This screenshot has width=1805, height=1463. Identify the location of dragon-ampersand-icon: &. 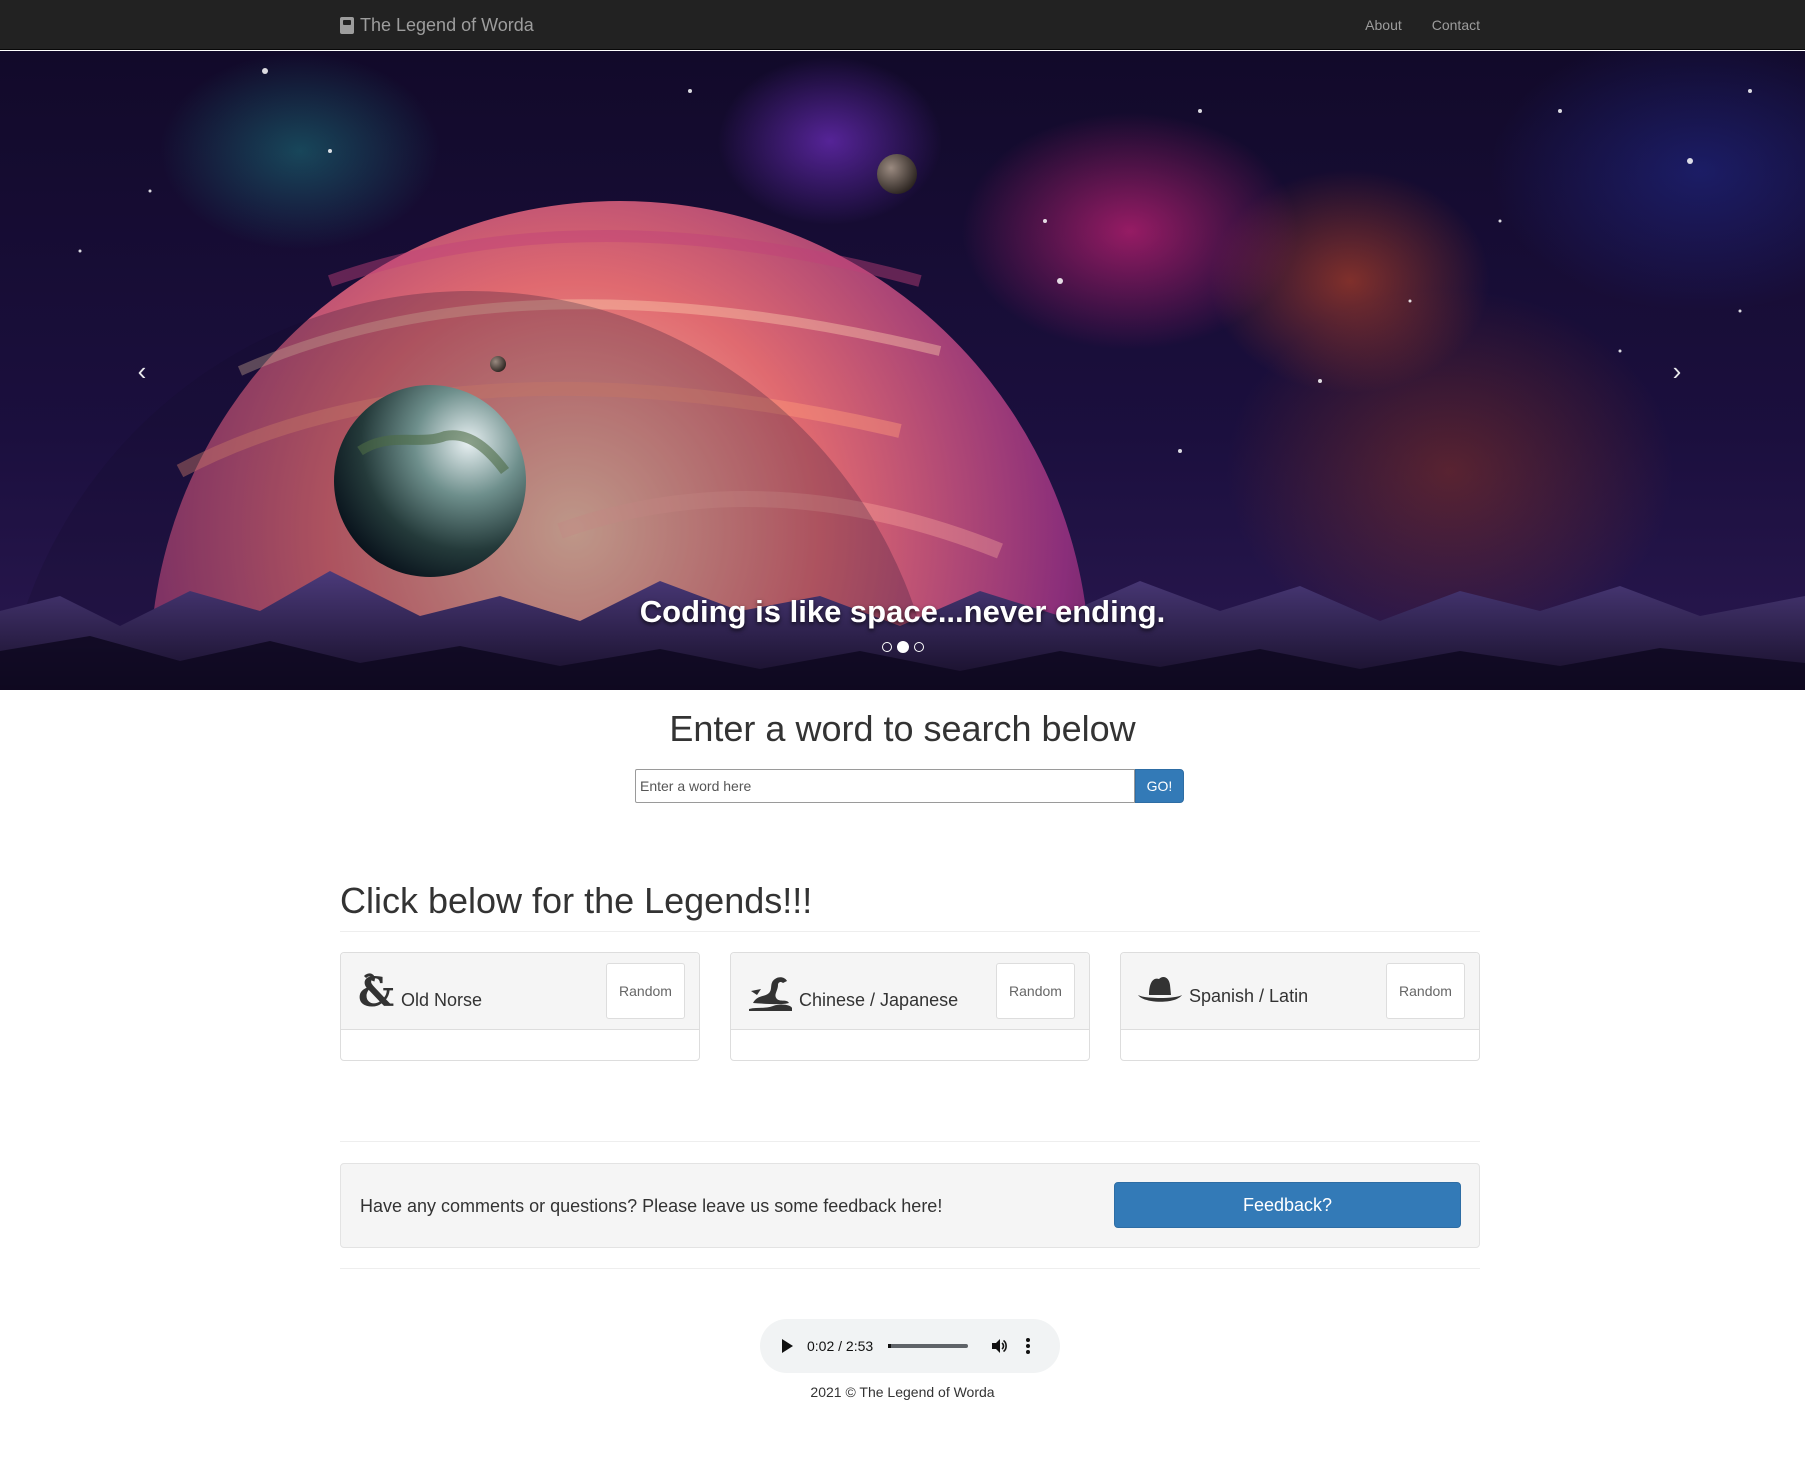
(376, 992).